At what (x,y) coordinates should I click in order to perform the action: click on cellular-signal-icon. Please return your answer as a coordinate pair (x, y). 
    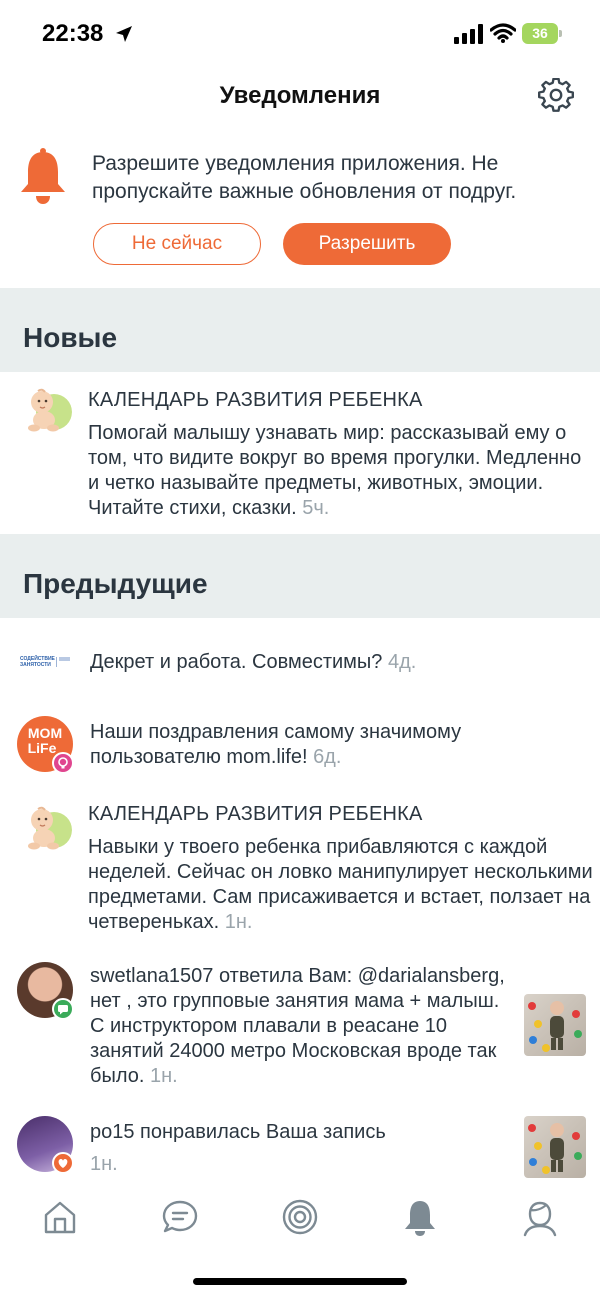
    Looking at the image, I should click on (468, 34).